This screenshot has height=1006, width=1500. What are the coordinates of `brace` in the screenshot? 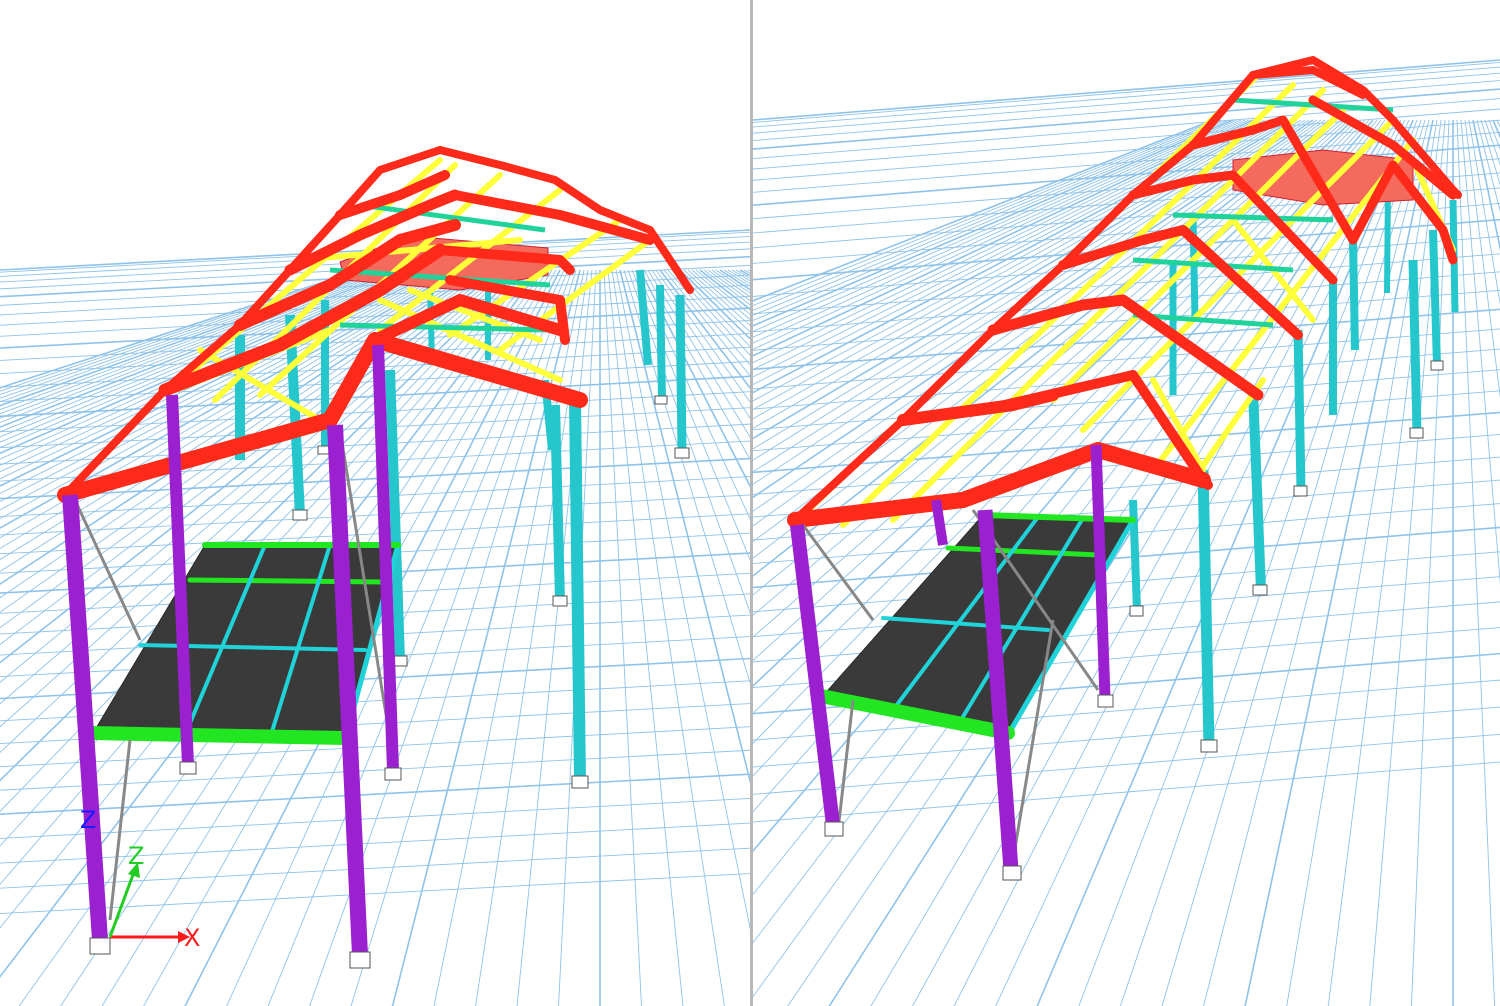 It's located at (845, 765).